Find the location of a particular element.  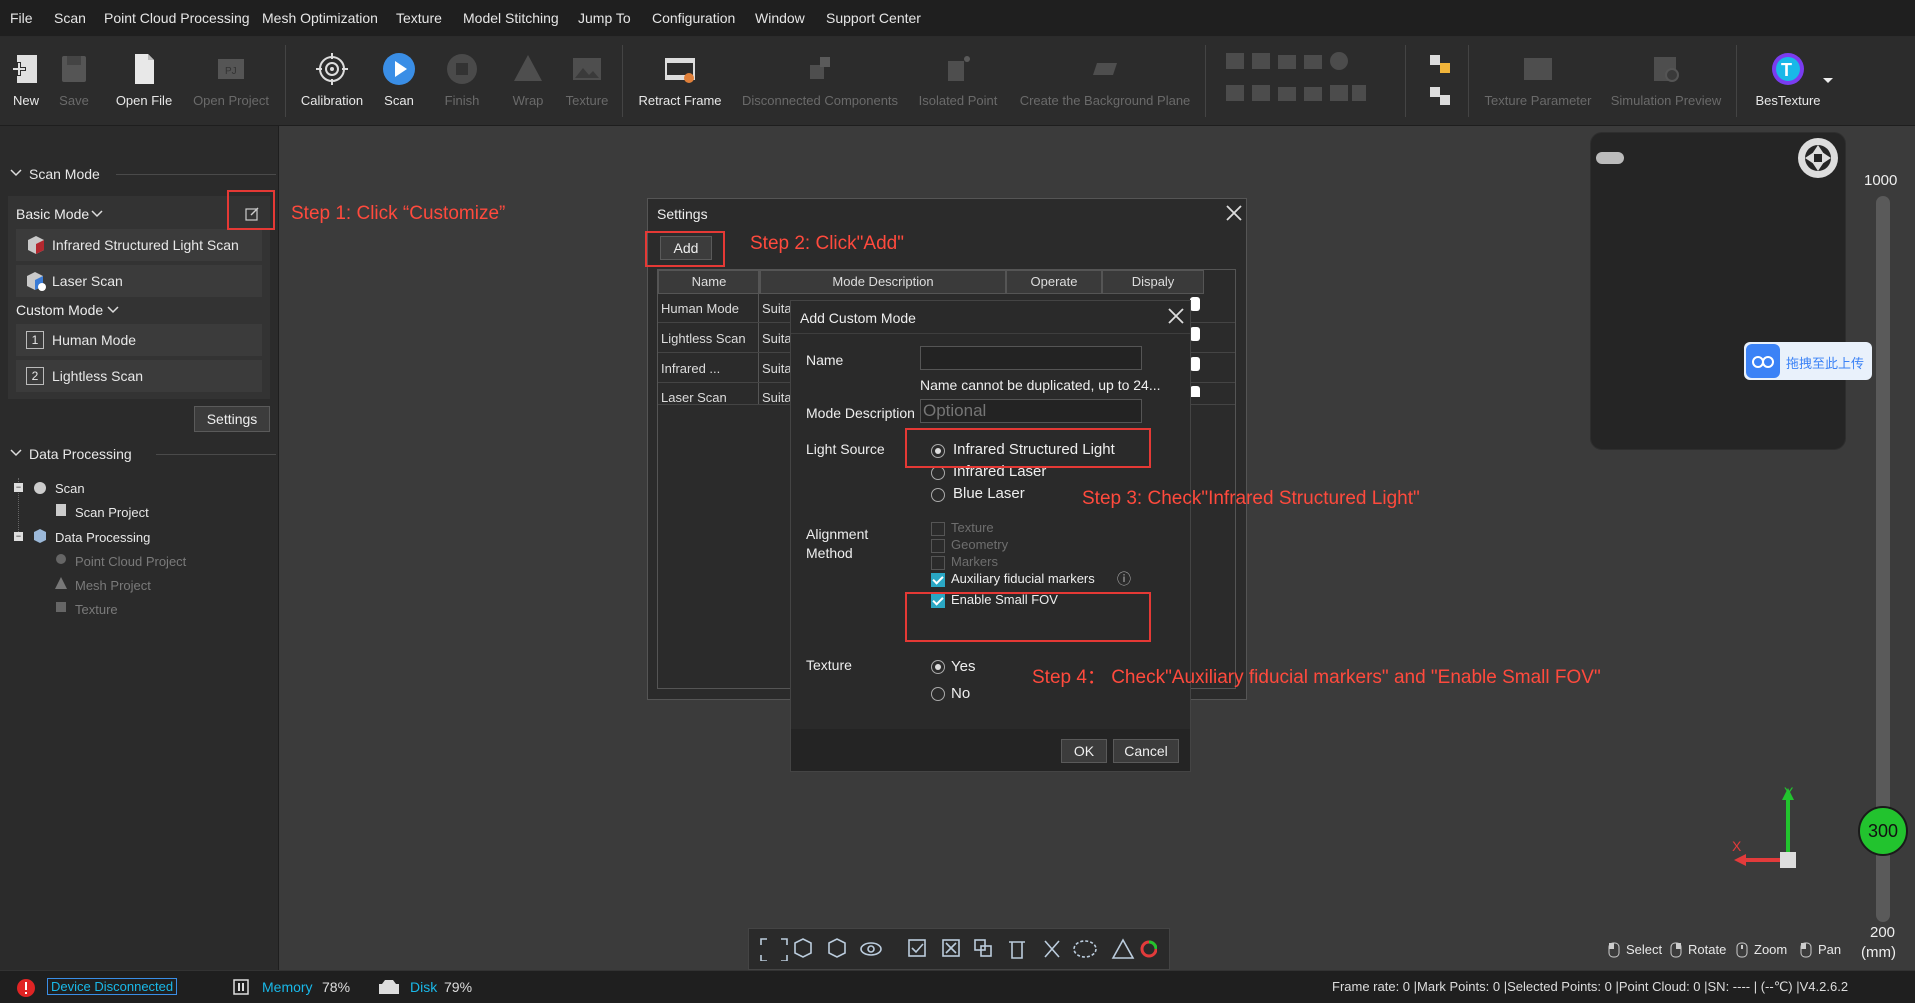

texture-no-label: No is located at coordinates (960, 693).